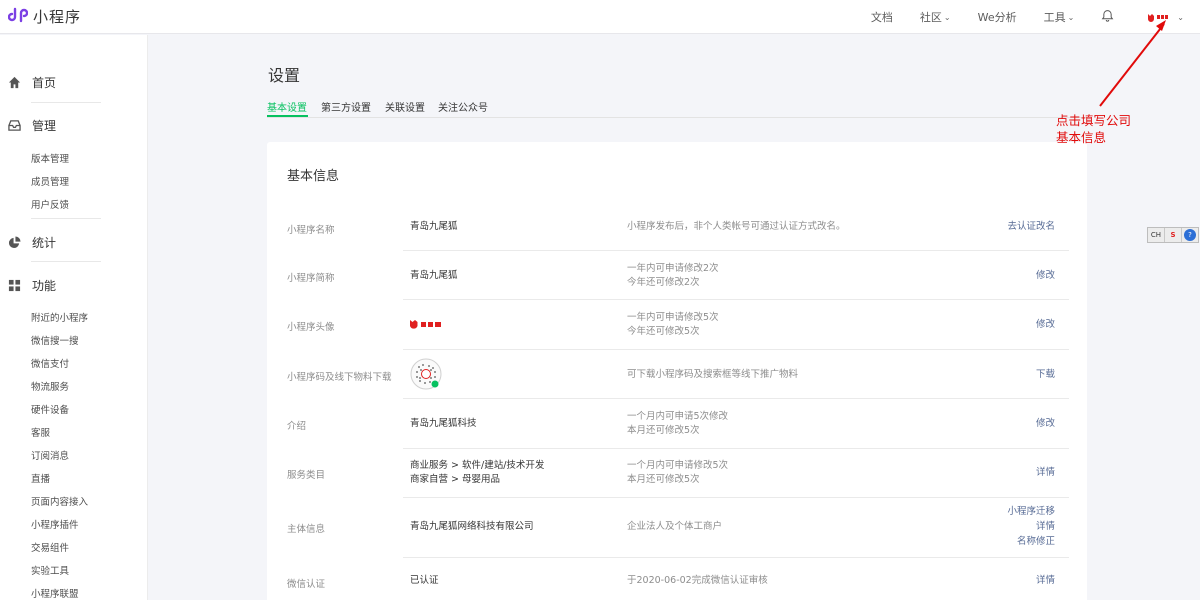 The height and width of the screenshot is (600, 1200). I want to click on row-note-short-name-2: 今年还可修改2次, so click(663, 282).